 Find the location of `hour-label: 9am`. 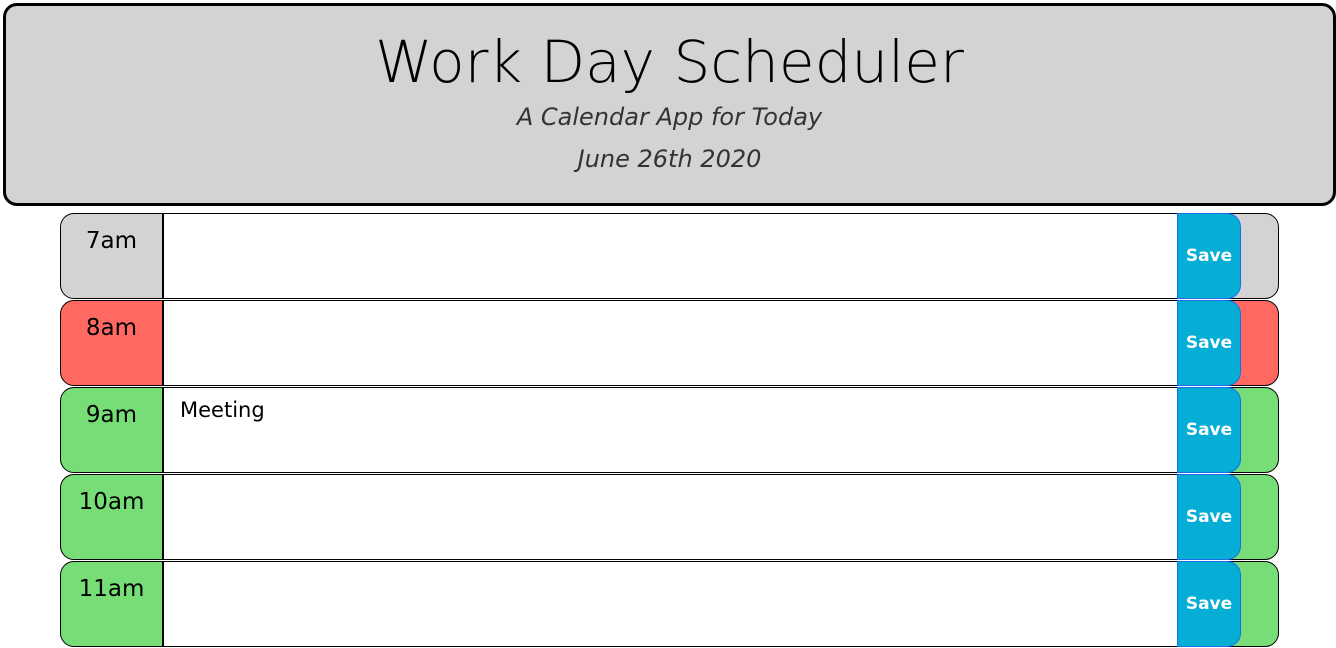

hour-label: 9am is located at coordinates (111, 415).